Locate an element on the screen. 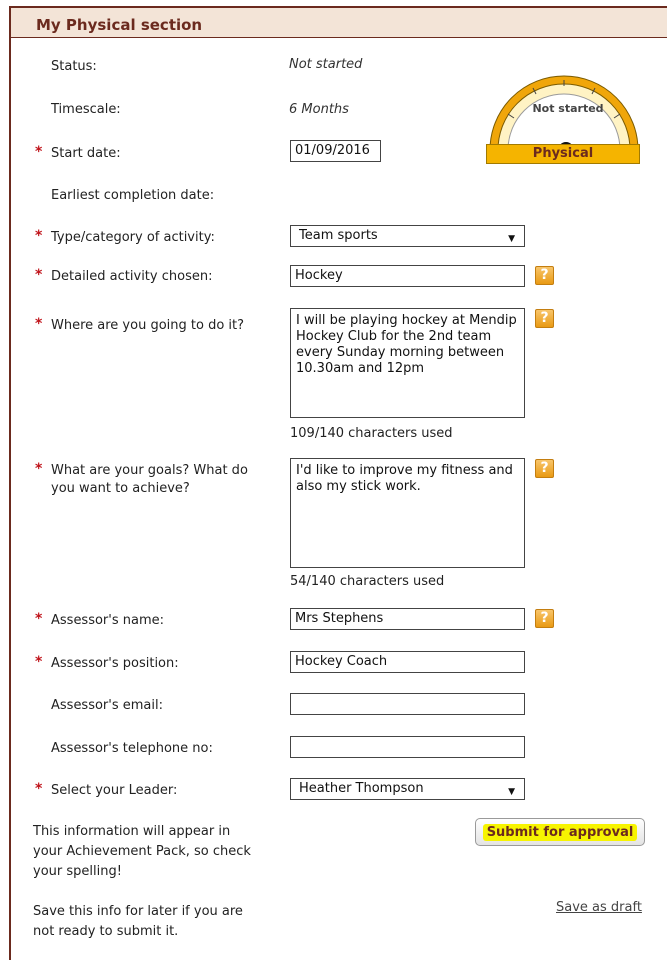 The width and height of the screenshot is (667, 960). status-value: Not started is located at coordinates (326, 64).